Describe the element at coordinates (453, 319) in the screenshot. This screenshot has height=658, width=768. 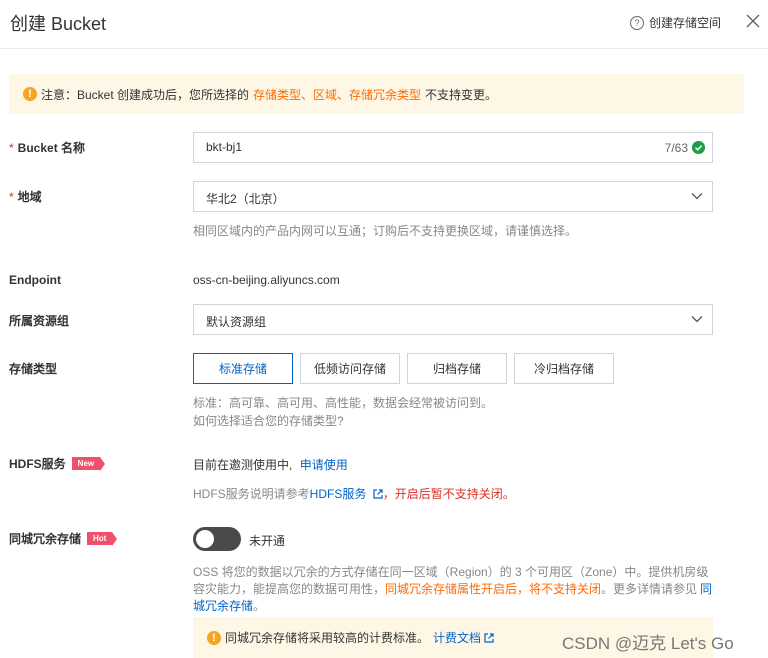
I see `resource-group-select: 默认资源组` at that location.